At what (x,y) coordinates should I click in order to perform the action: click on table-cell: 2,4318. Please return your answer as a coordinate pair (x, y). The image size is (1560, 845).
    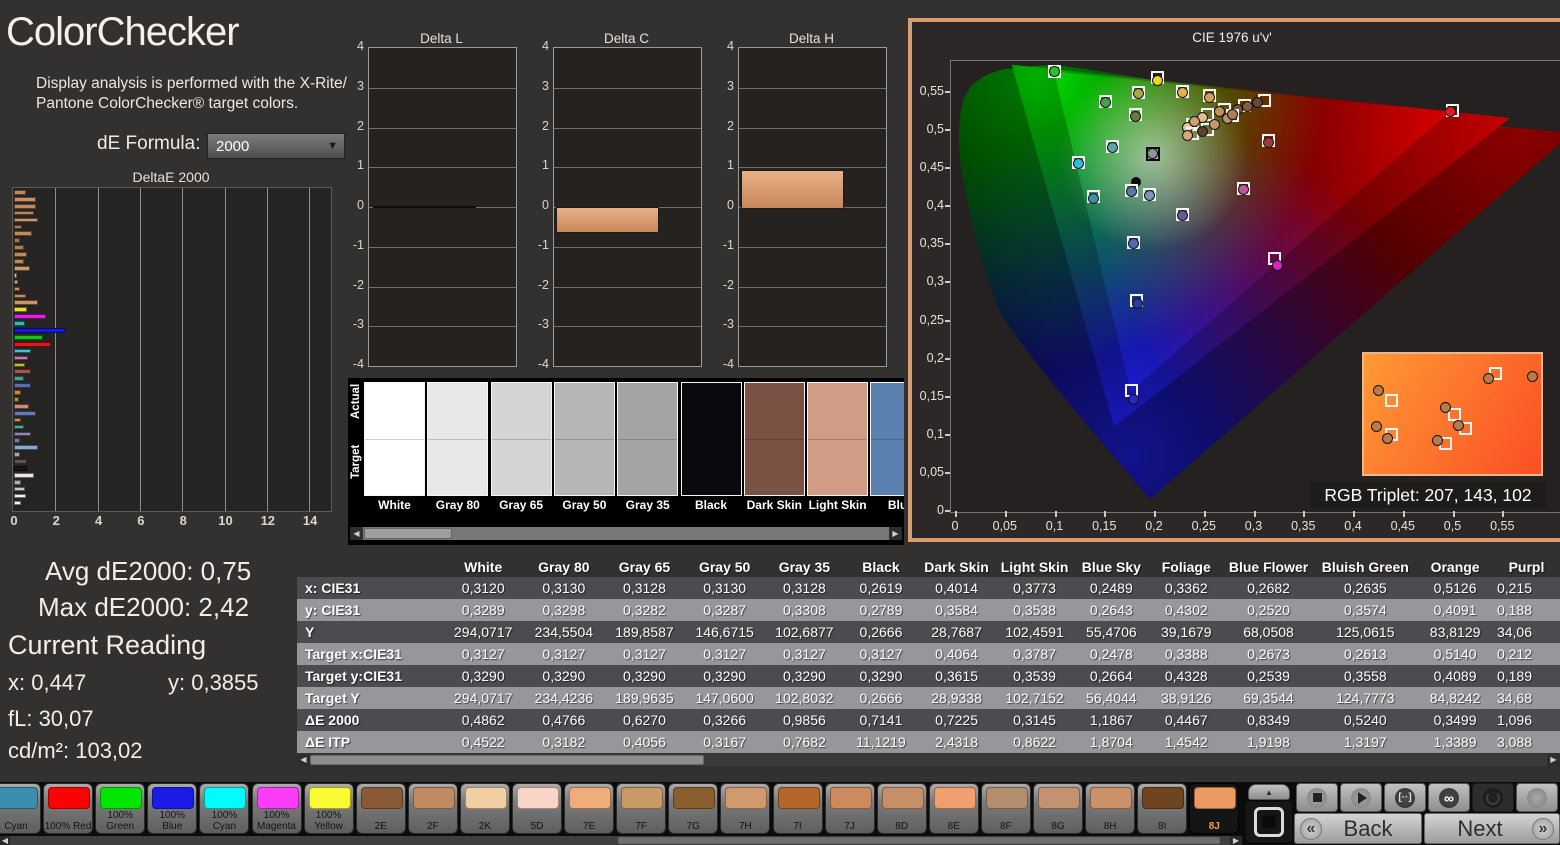
    Looking at the image, I should click on (956, 742).